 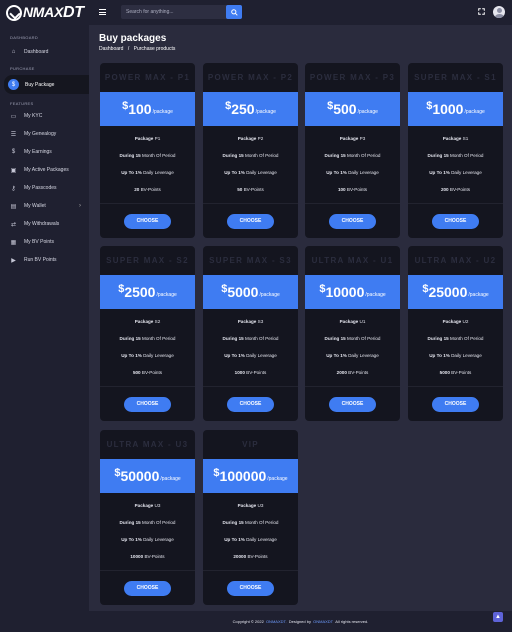 What do you see at coordinates (40, 134) in the screenshot?
I see `sidebar-item-label: My Genealogy` at bounding box center [40, 134].